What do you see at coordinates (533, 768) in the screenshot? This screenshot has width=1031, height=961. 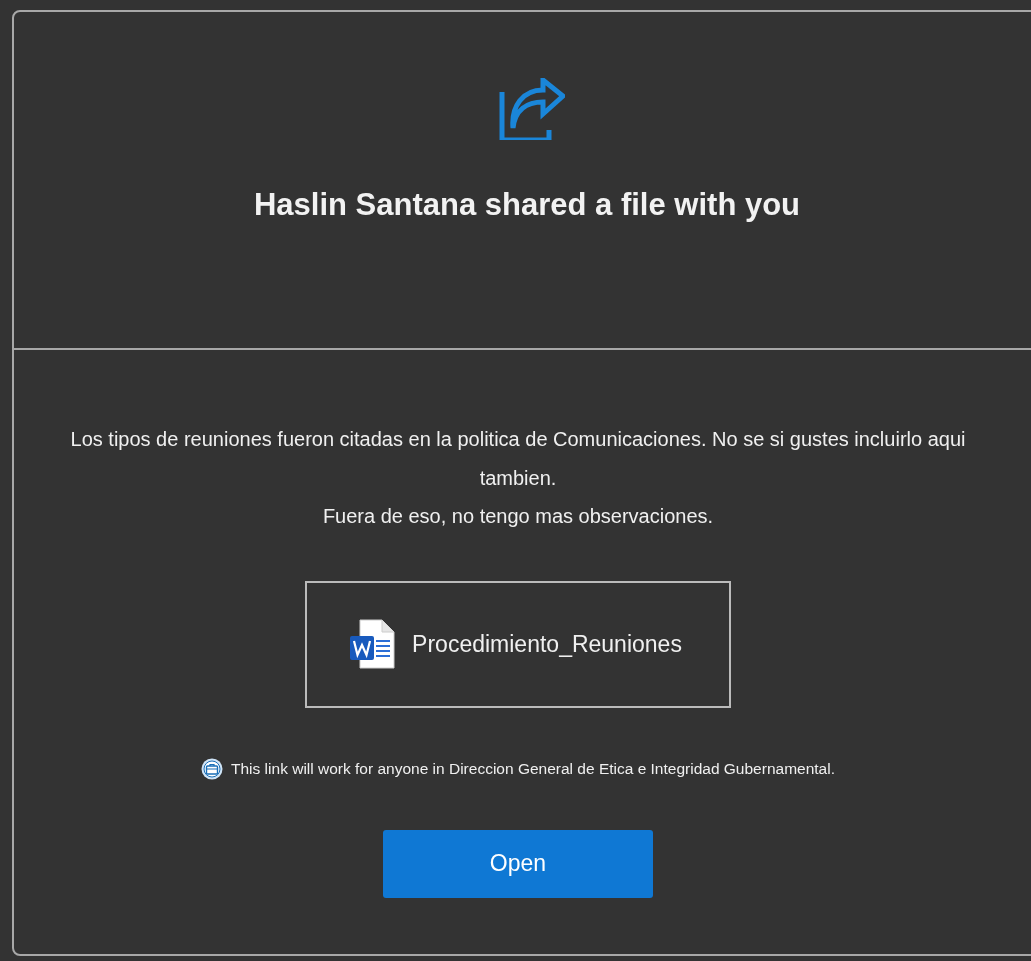 I see `link-notice: This link will work for anyone in Direccion General de Etica e Integridad Gubernamental.` at bounding box center [533, 768].